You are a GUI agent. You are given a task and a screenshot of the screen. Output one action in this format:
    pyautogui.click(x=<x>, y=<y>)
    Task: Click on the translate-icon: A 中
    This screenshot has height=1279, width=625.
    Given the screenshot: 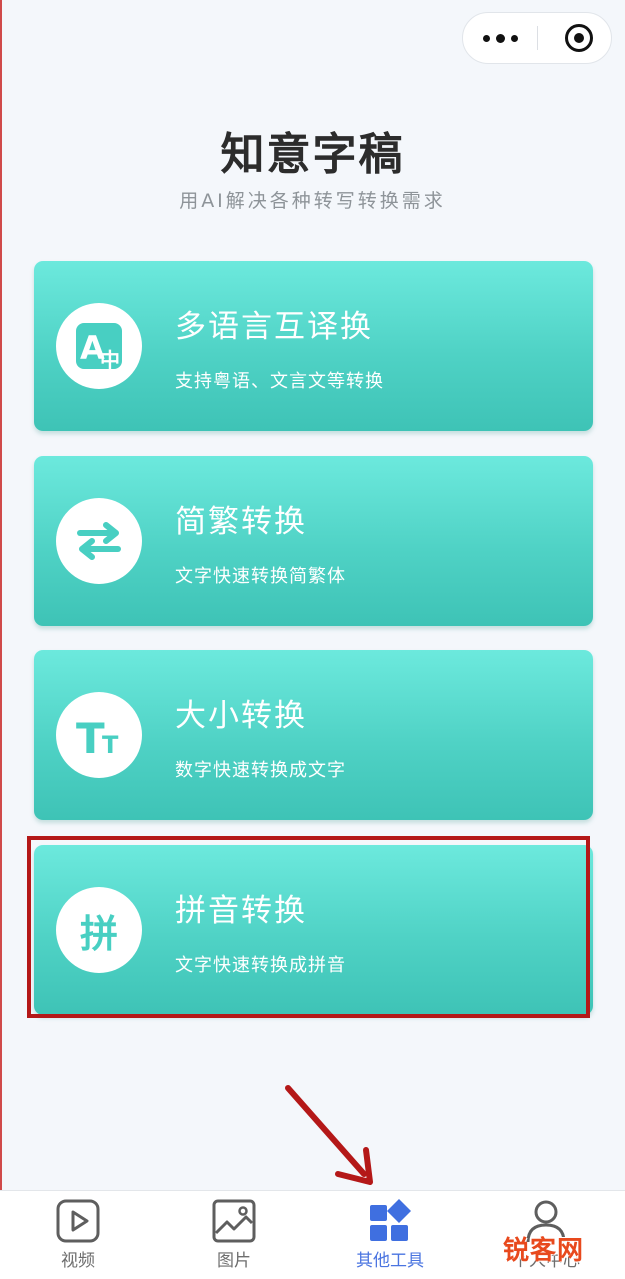 What is the action you would take?
    pyautogui.click(x=99, y=346)
    